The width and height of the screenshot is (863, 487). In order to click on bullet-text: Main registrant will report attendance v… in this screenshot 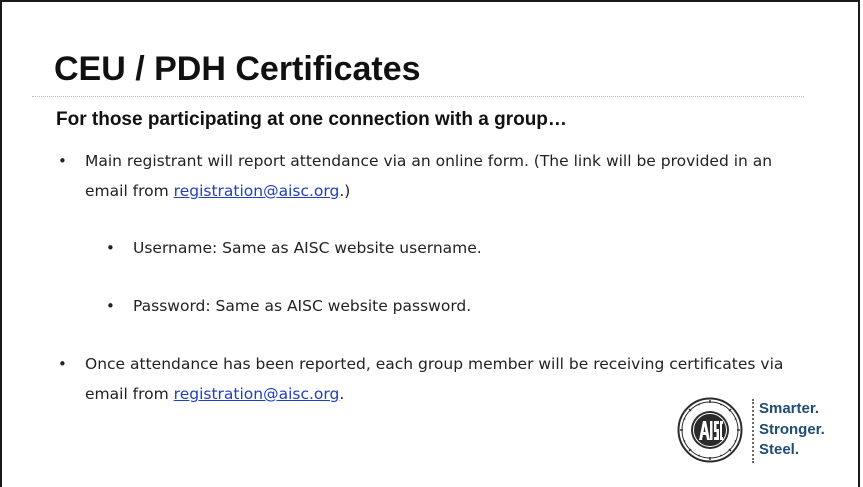, I will do `click(438, 176)`.